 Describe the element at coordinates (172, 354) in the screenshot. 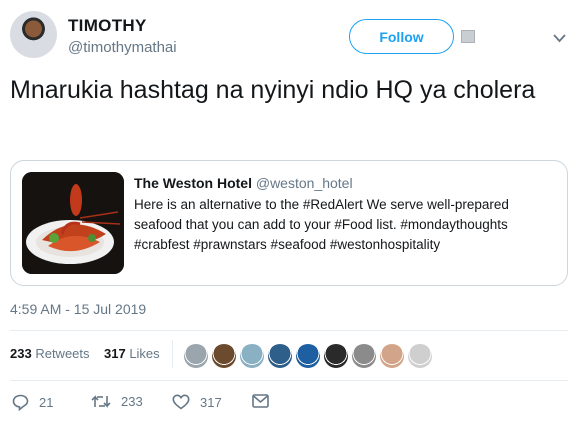

I see `stats-separator` at that location.